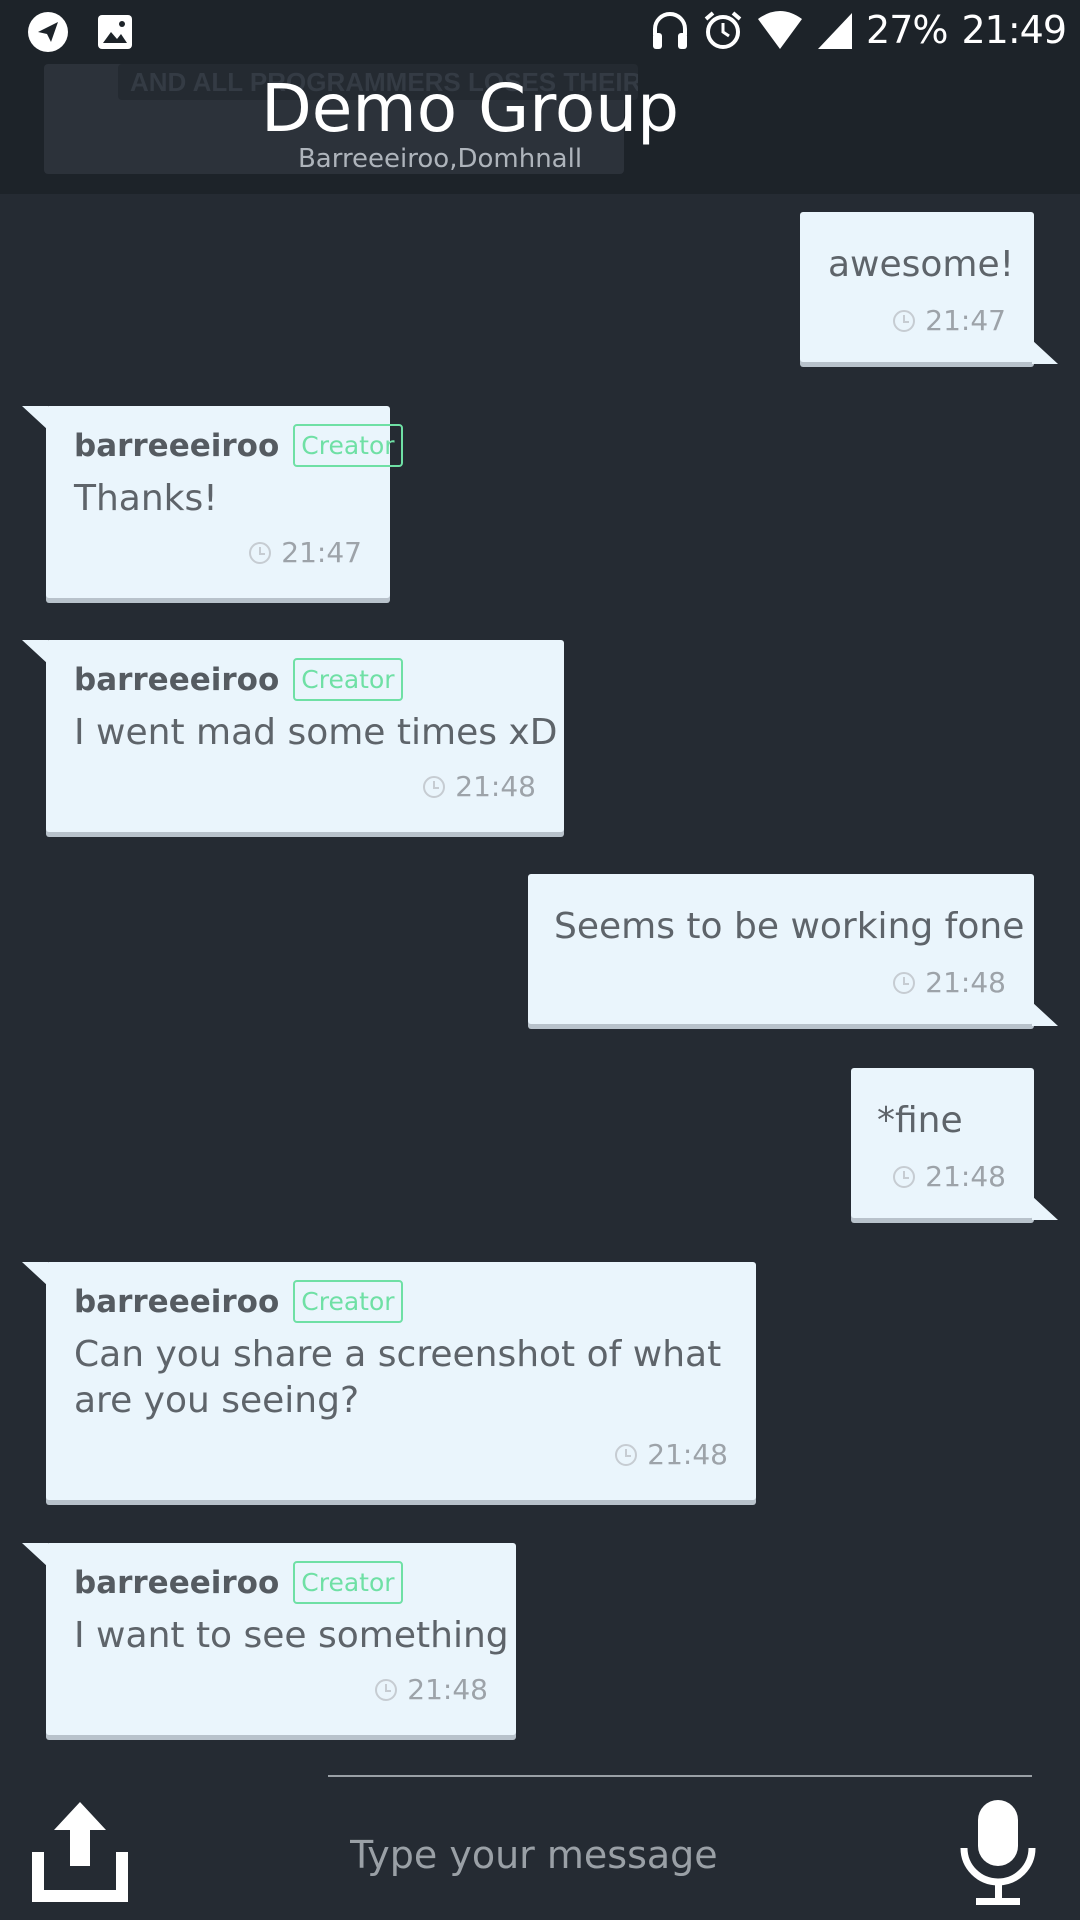 The width and height of the screenshot is (1080, 1920). Describe the element at coordinates (921, 264) in the screenshot. I see `message-text: awesome!` at that location.